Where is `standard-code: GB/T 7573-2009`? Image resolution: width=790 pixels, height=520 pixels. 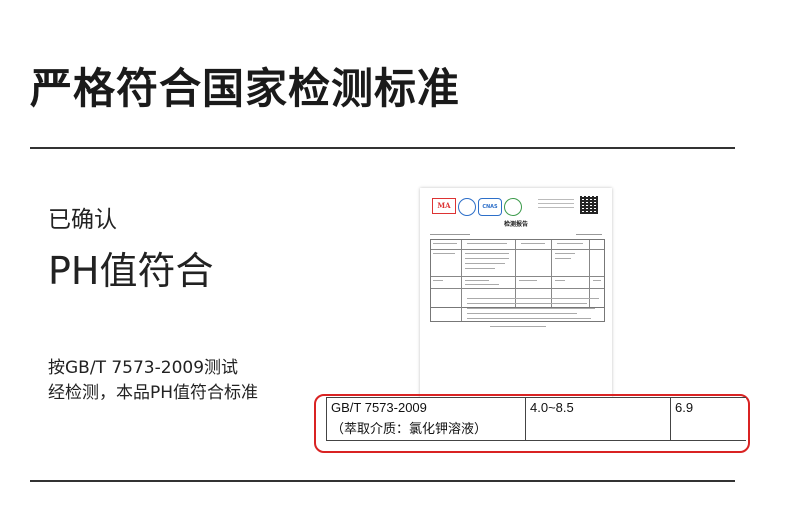
standard-code: GB/T 7573-2009 is located at coordinates (379, 407).